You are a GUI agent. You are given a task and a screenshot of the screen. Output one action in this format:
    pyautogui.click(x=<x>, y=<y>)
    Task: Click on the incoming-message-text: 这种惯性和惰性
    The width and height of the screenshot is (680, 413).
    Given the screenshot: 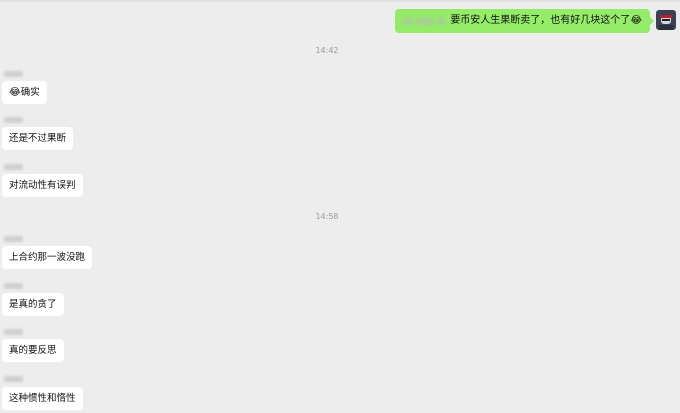 What is the action you would take?
    pyautogui.click(x=42, y=398)
    